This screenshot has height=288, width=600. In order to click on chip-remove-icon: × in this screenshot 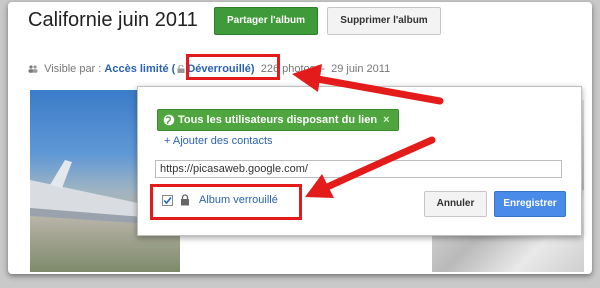, I will do `click(386, 120)`.